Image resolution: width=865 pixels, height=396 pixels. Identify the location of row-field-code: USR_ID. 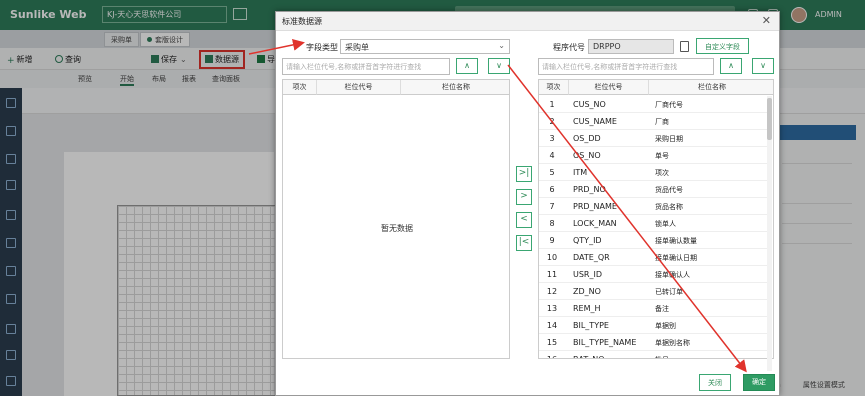
(588, 274).